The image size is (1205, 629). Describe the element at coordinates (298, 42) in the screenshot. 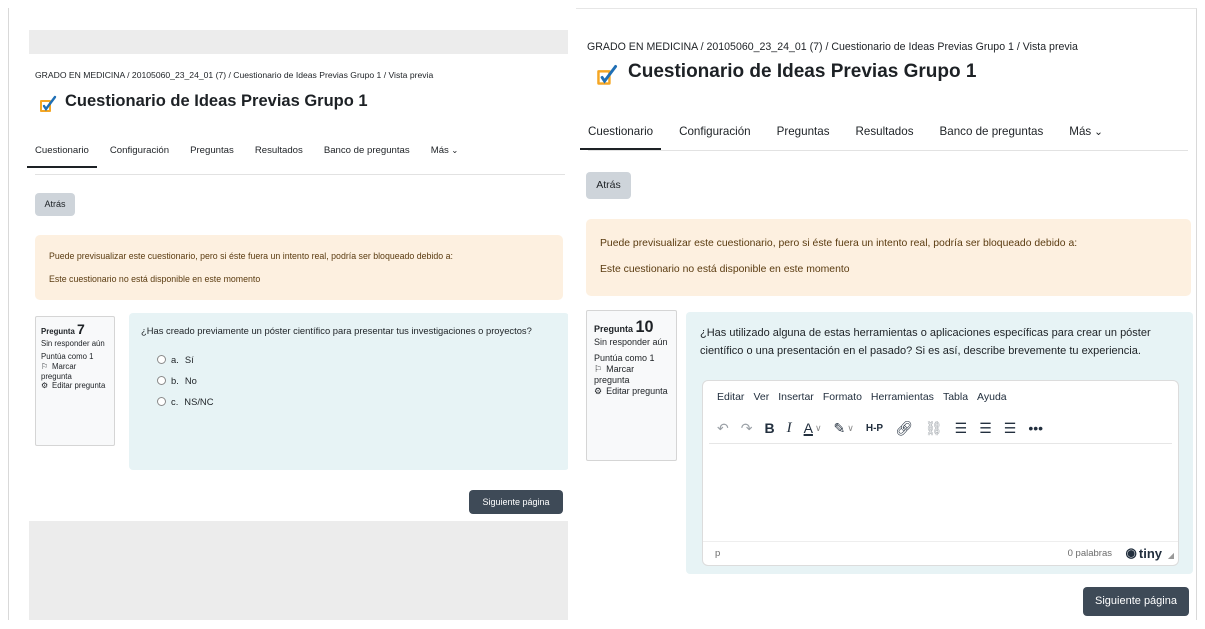

I see `top-gray-bar` at that location.